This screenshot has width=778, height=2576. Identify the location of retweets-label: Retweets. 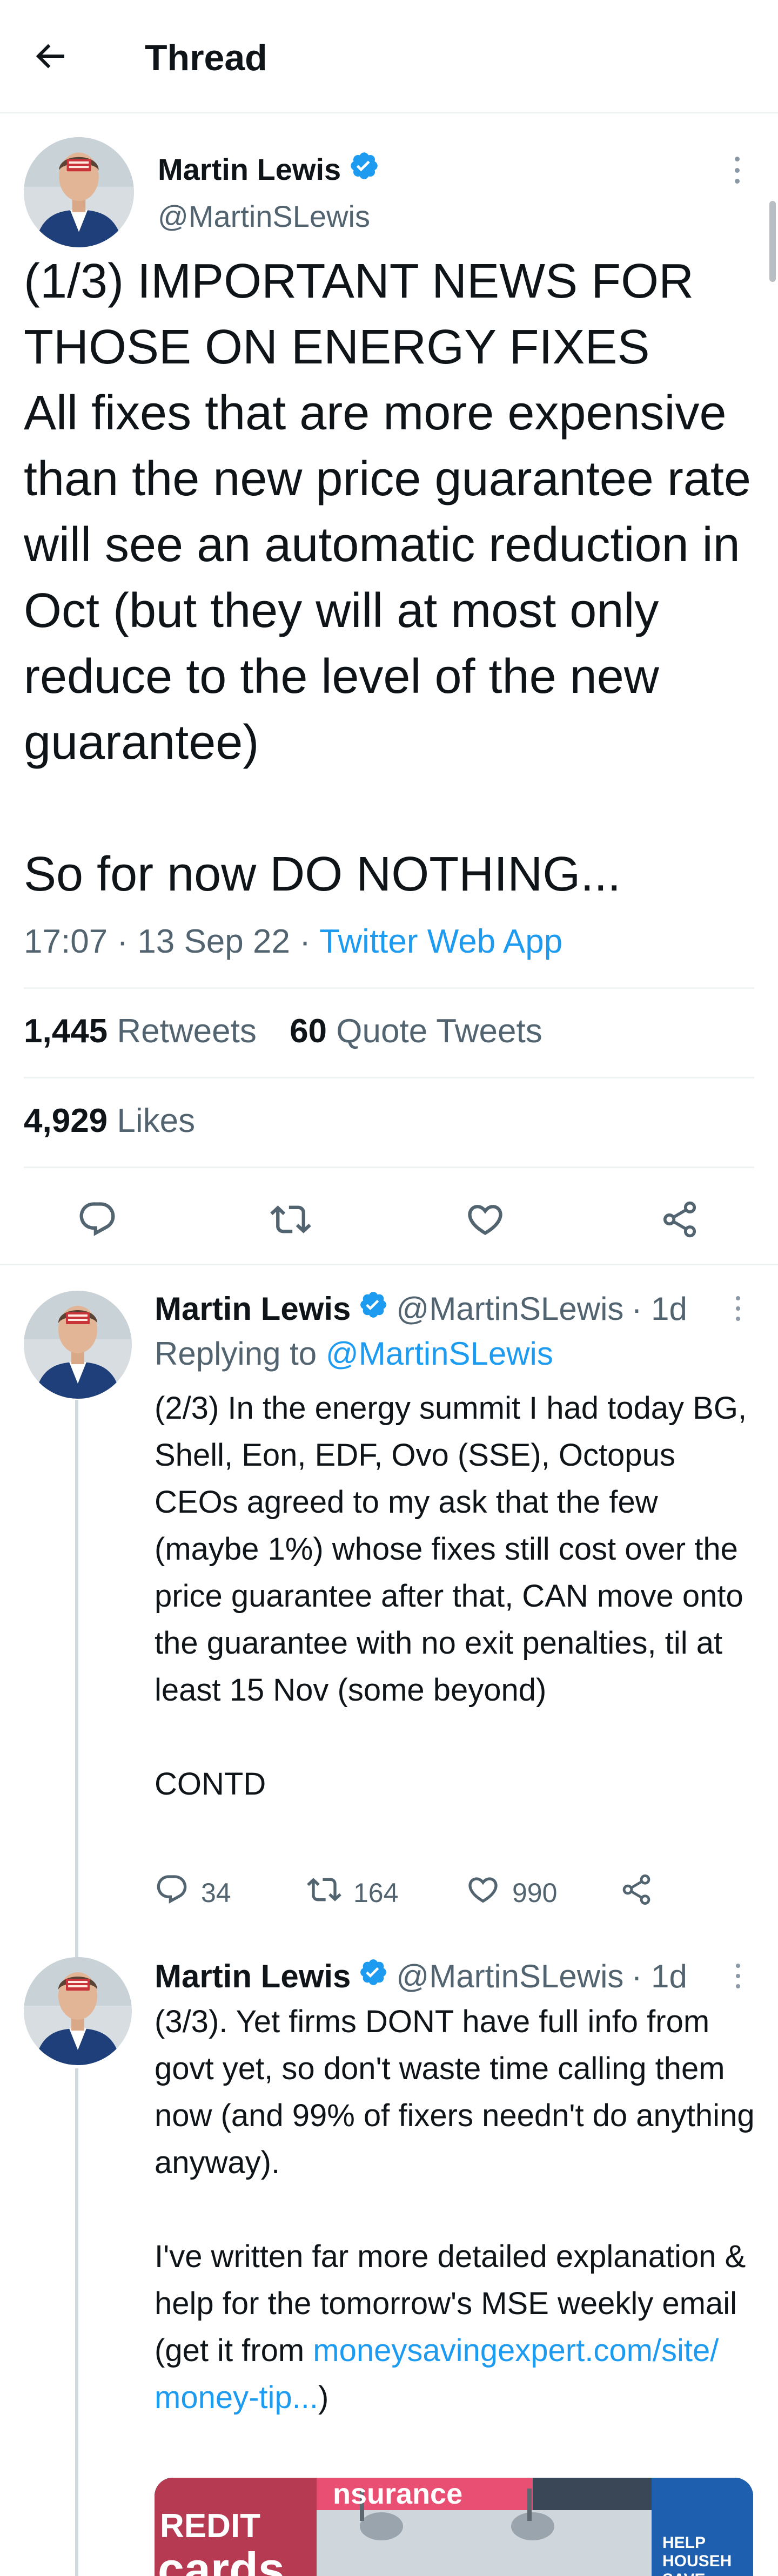
(187, 1031).